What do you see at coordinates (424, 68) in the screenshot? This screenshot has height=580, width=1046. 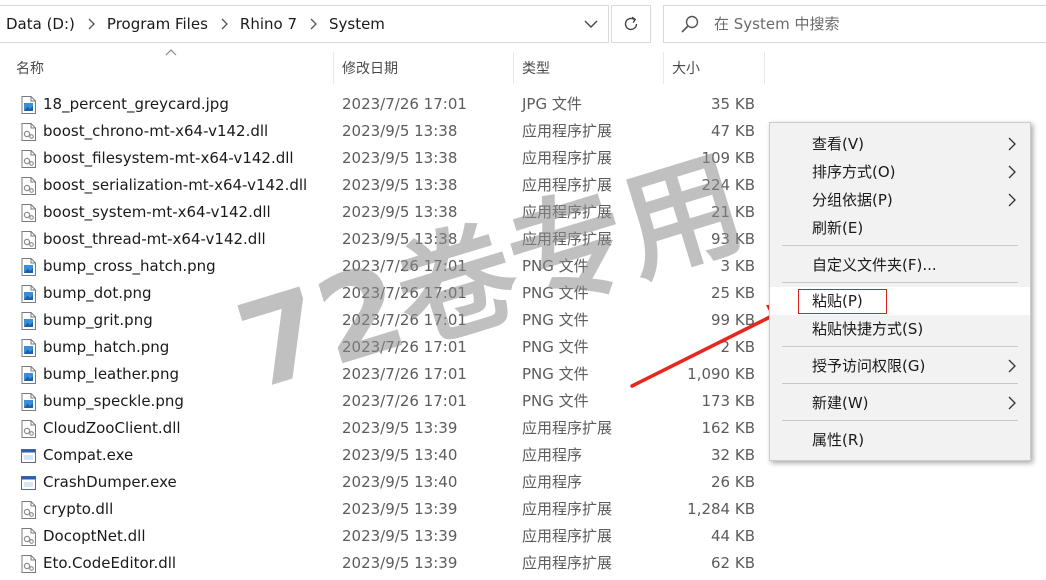 I see `column-header-date: 修改日期` at bounding box center [424, 68].